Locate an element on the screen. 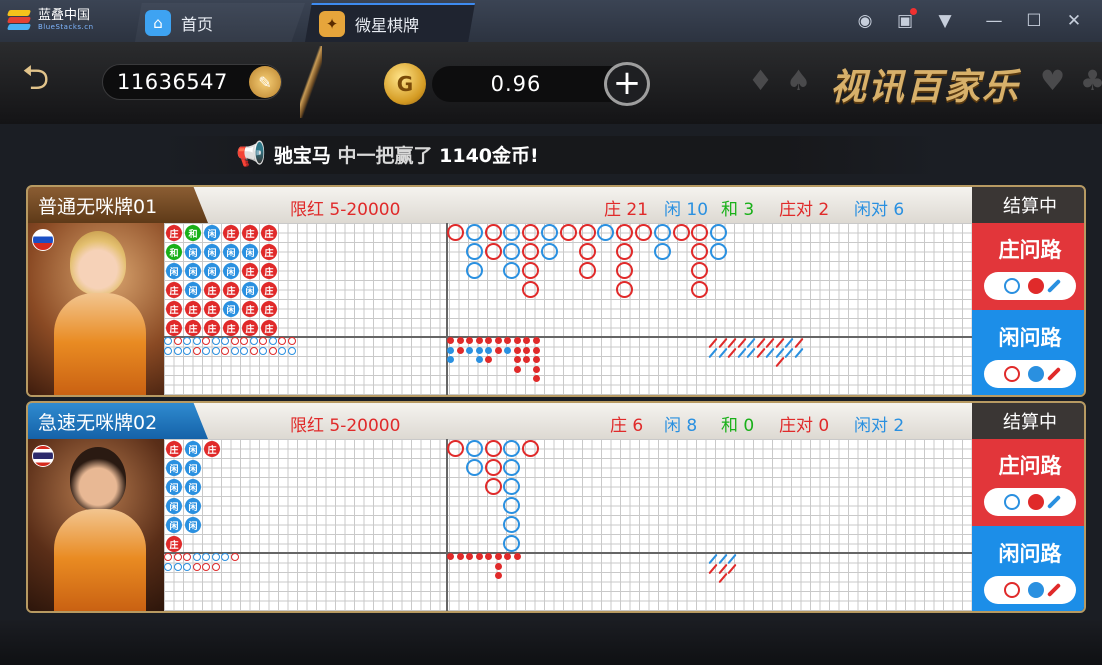  tab-home-label: 首页 is located at coordinates (197, 24).